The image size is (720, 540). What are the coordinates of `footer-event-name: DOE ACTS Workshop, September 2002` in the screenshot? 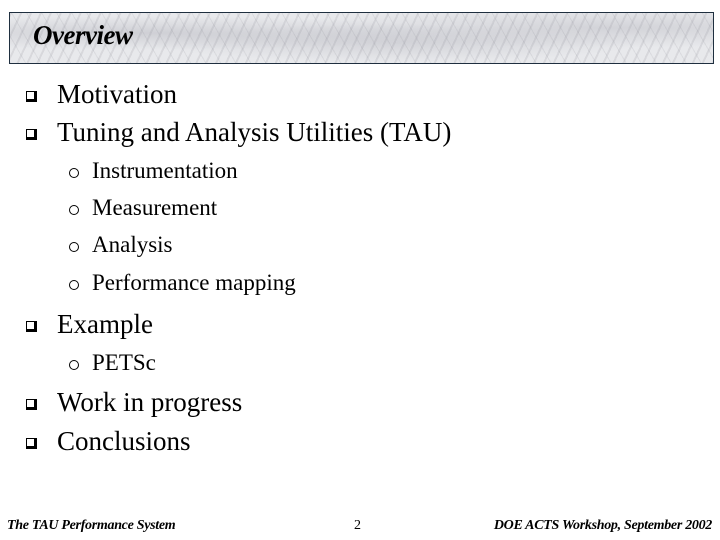 It's located at (602, 525).